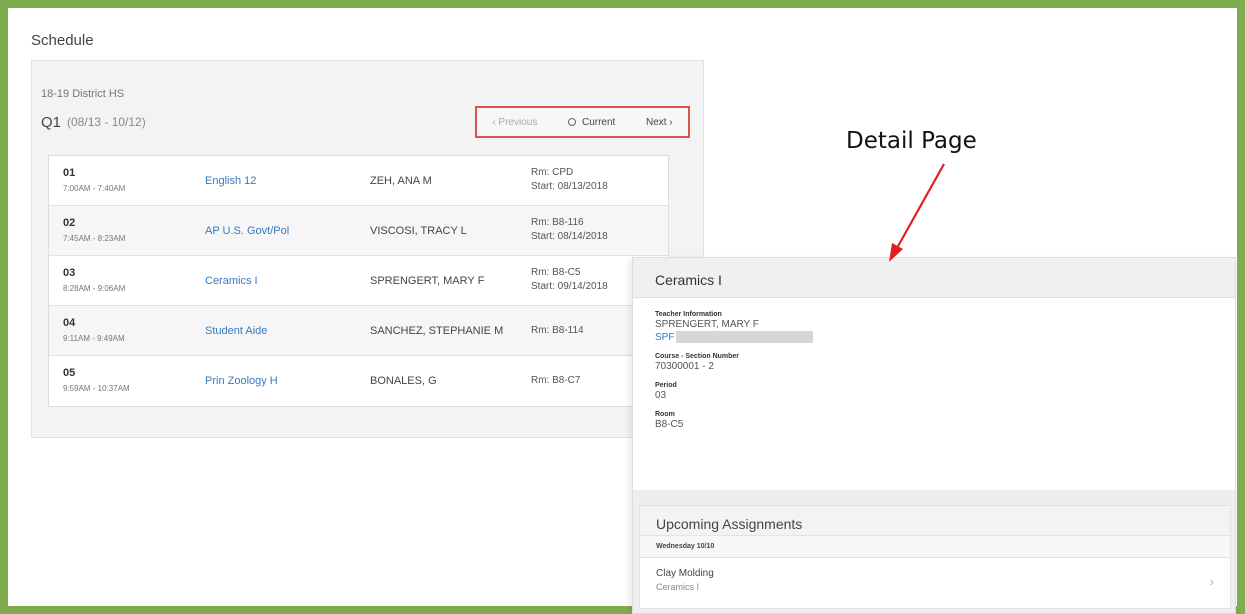 The image size is (1245, 614). I want to click on period-time: 7:45AM - 8:23AM, so click(94, 238).